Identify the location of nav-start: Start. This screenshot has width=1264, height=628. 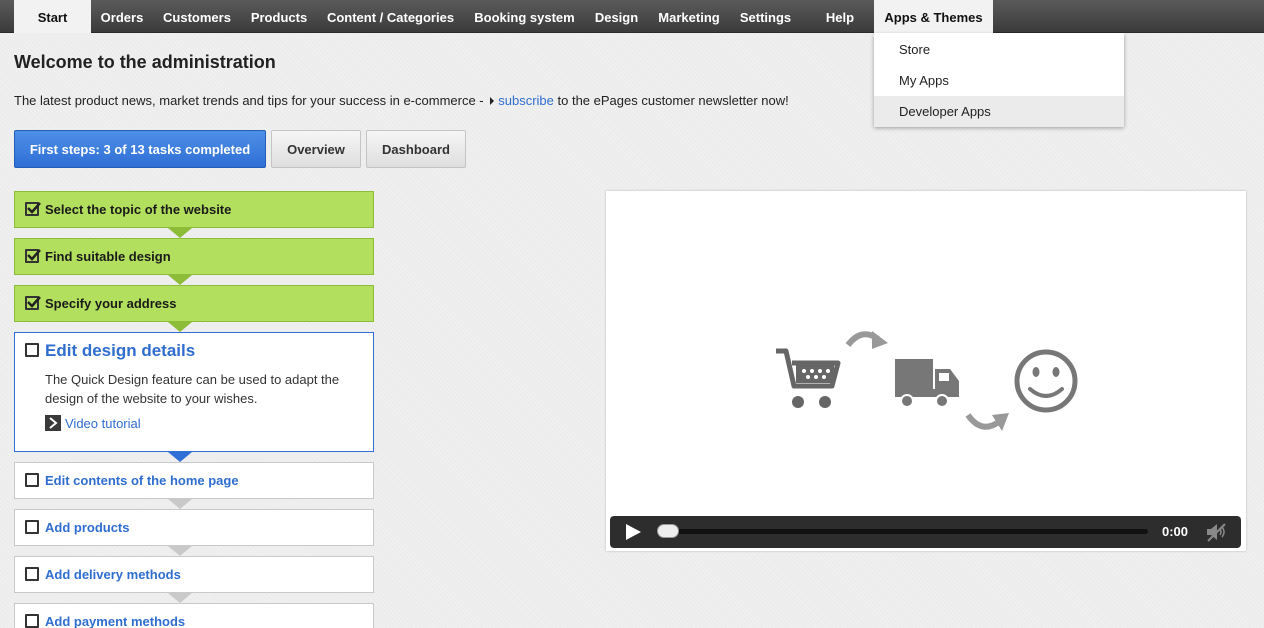
(52, 16).